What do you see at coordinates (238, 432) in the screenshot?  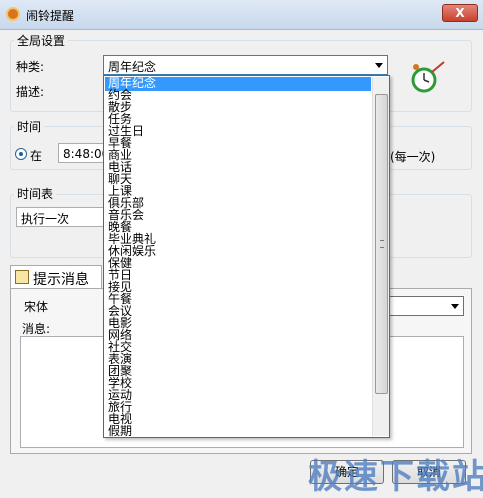 I see `list-item: 假期` at bounding box center [238, 432].